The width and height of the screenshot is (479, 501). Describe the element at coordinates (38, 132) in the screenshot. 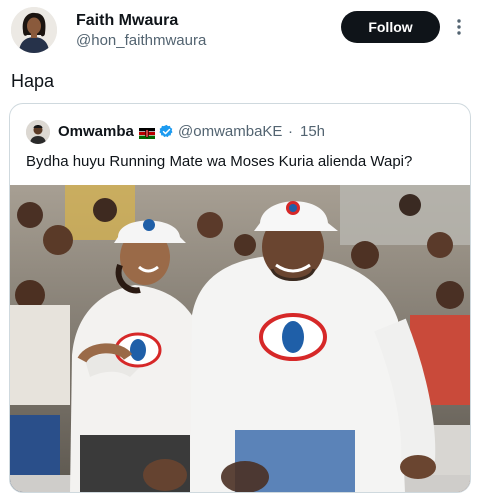

I see `quoted-author-avatar` at that location.